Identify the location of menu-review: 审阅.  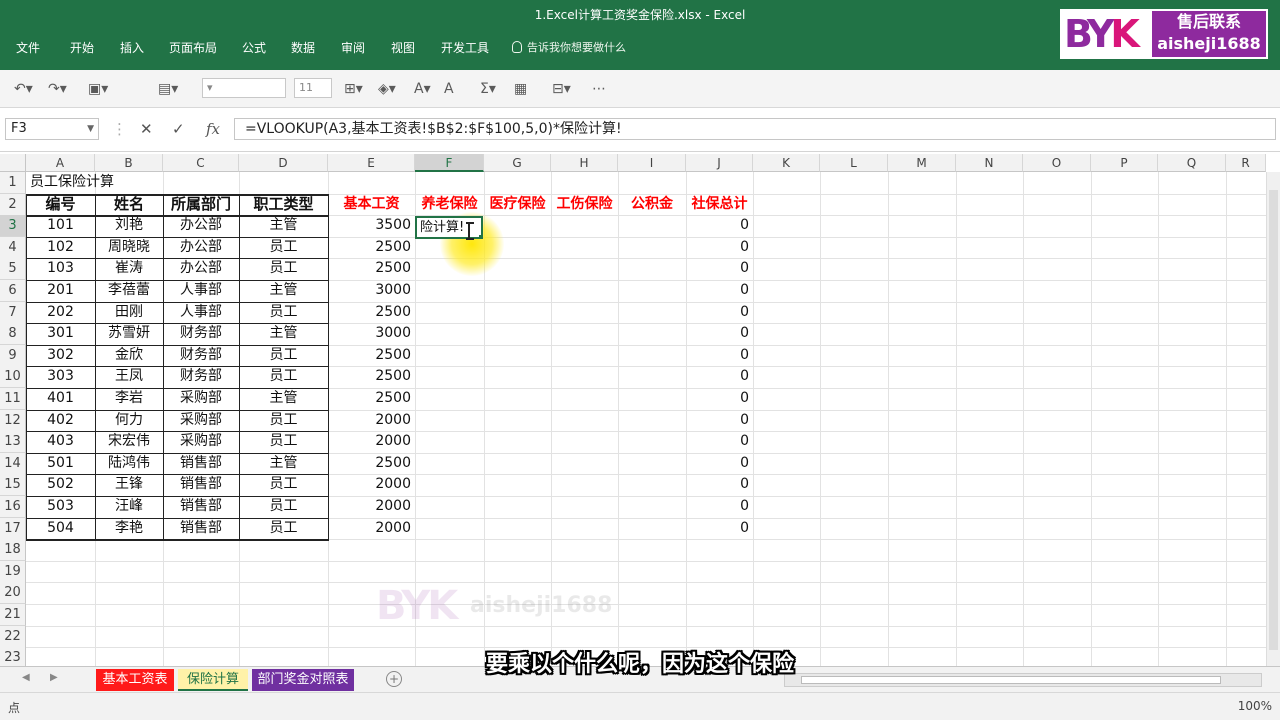
(353, 48).